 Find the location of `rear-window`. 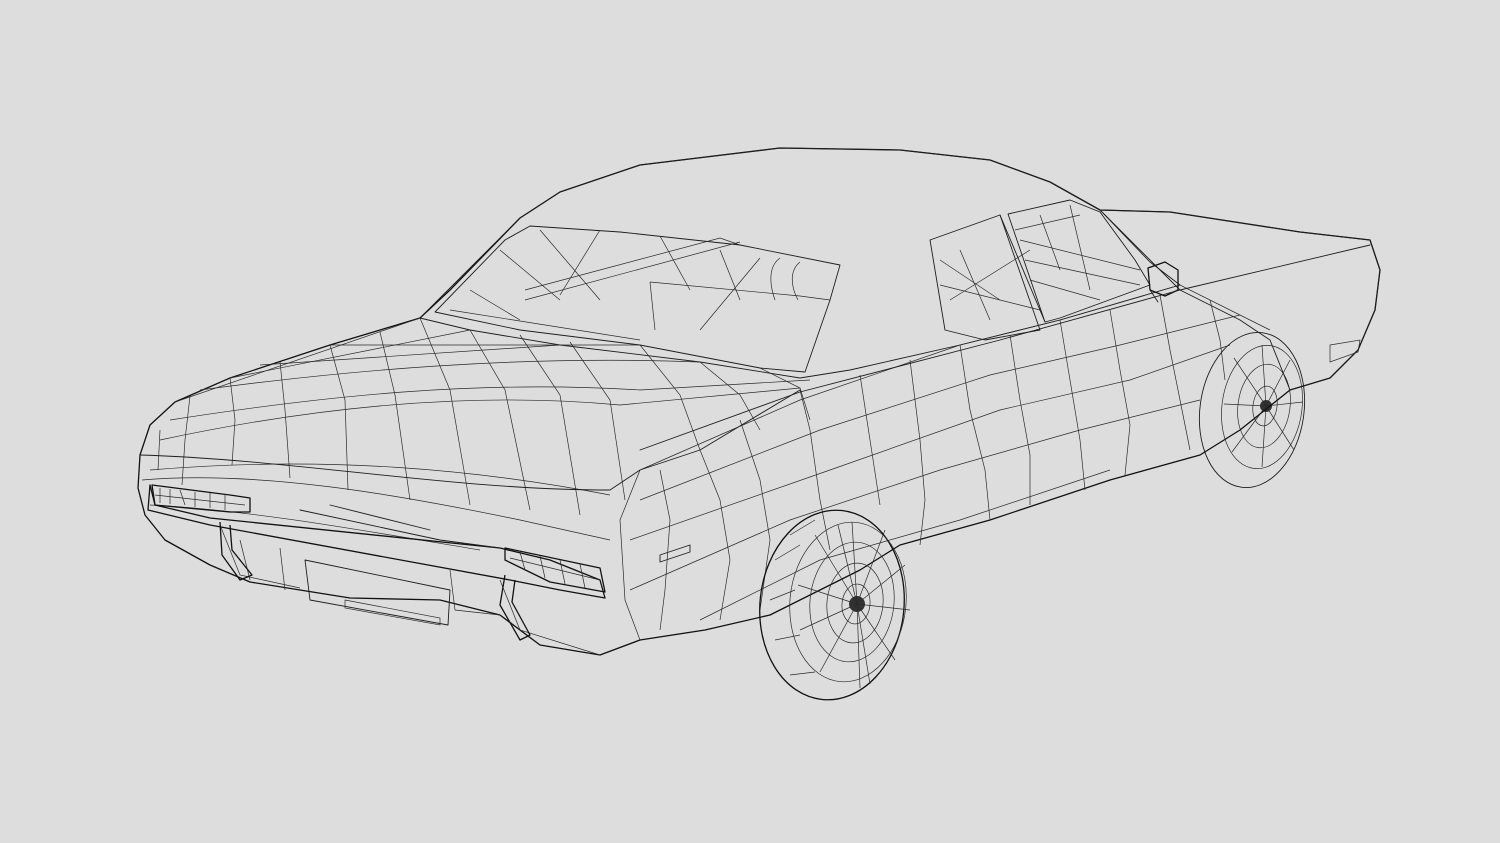

rear-window is located at coordinates (637, 299).